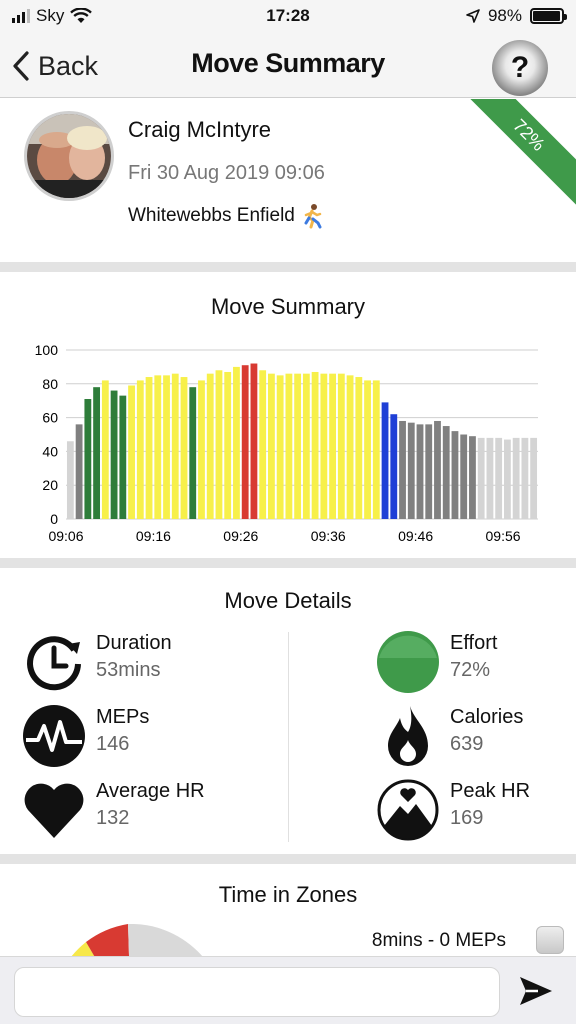 This screenshot has width=576, height=1024. Describe the element at coordinates (467, 744) in the screenshot. I see `calories-value: 639` at that location.